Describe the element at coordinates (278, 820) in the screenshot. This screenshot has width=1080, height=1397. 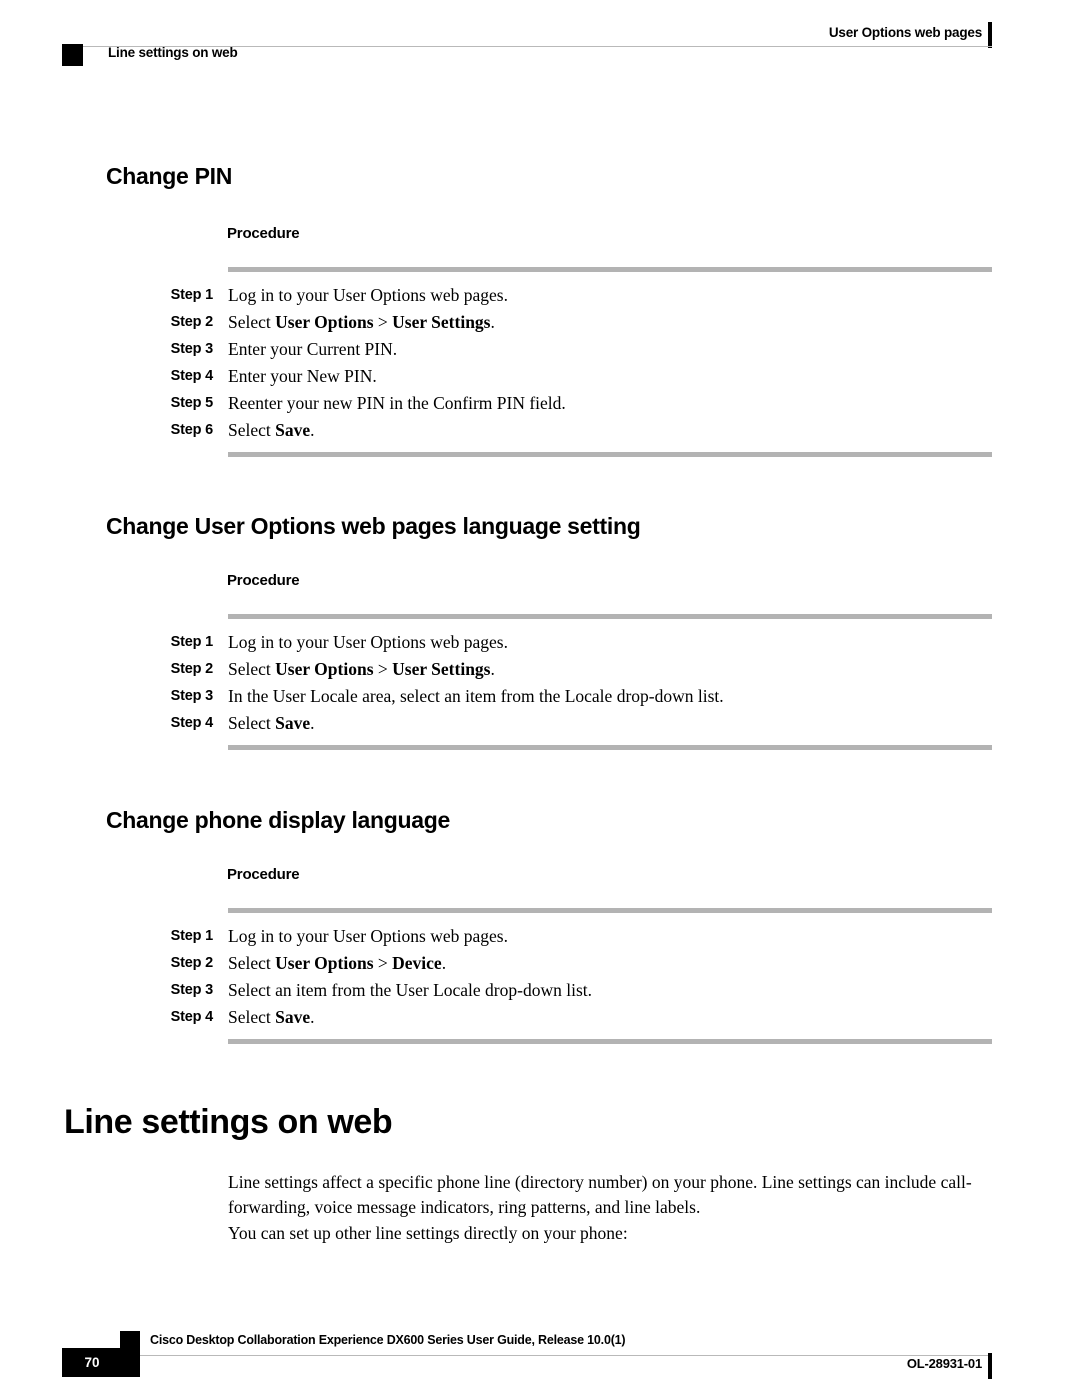
I see `section-heading: Change phone display language` at that location.